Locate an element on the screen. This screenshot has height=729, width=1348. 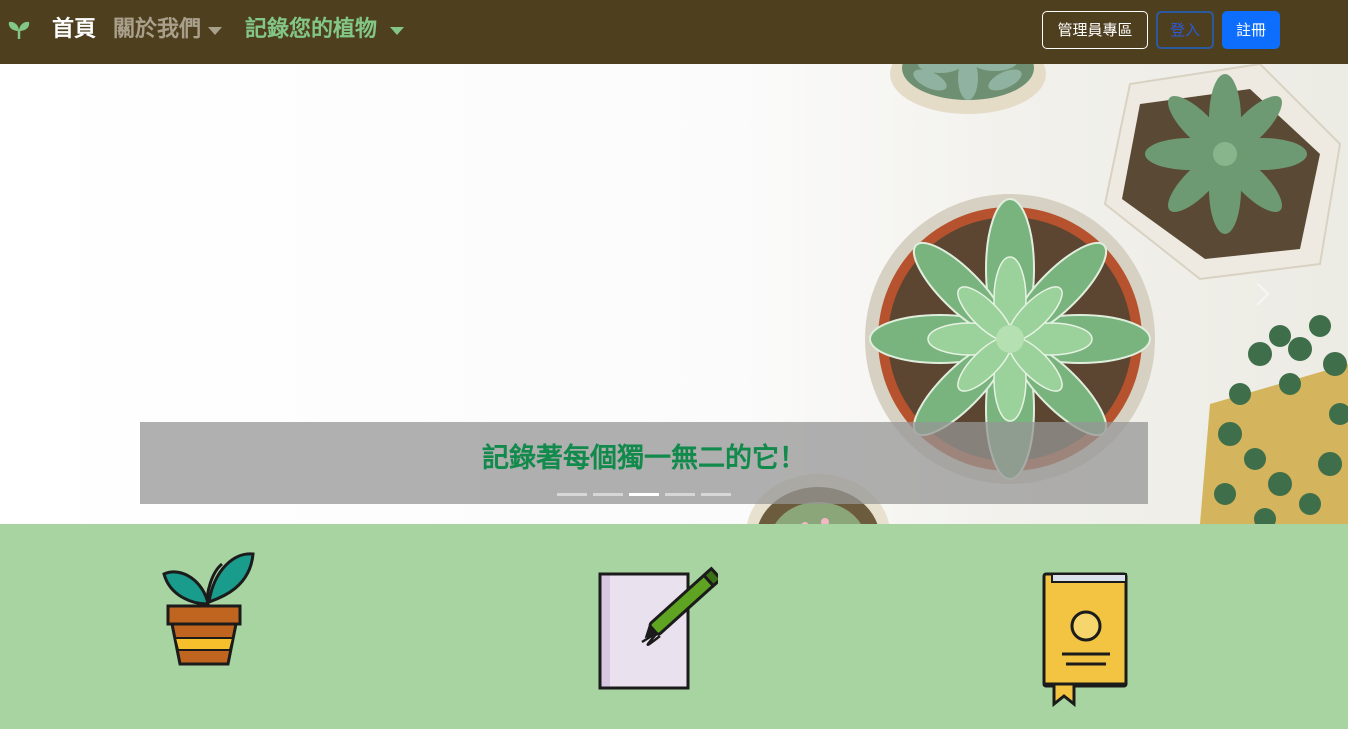
book-bookmark-icon is located at coordinates (1085, 640).